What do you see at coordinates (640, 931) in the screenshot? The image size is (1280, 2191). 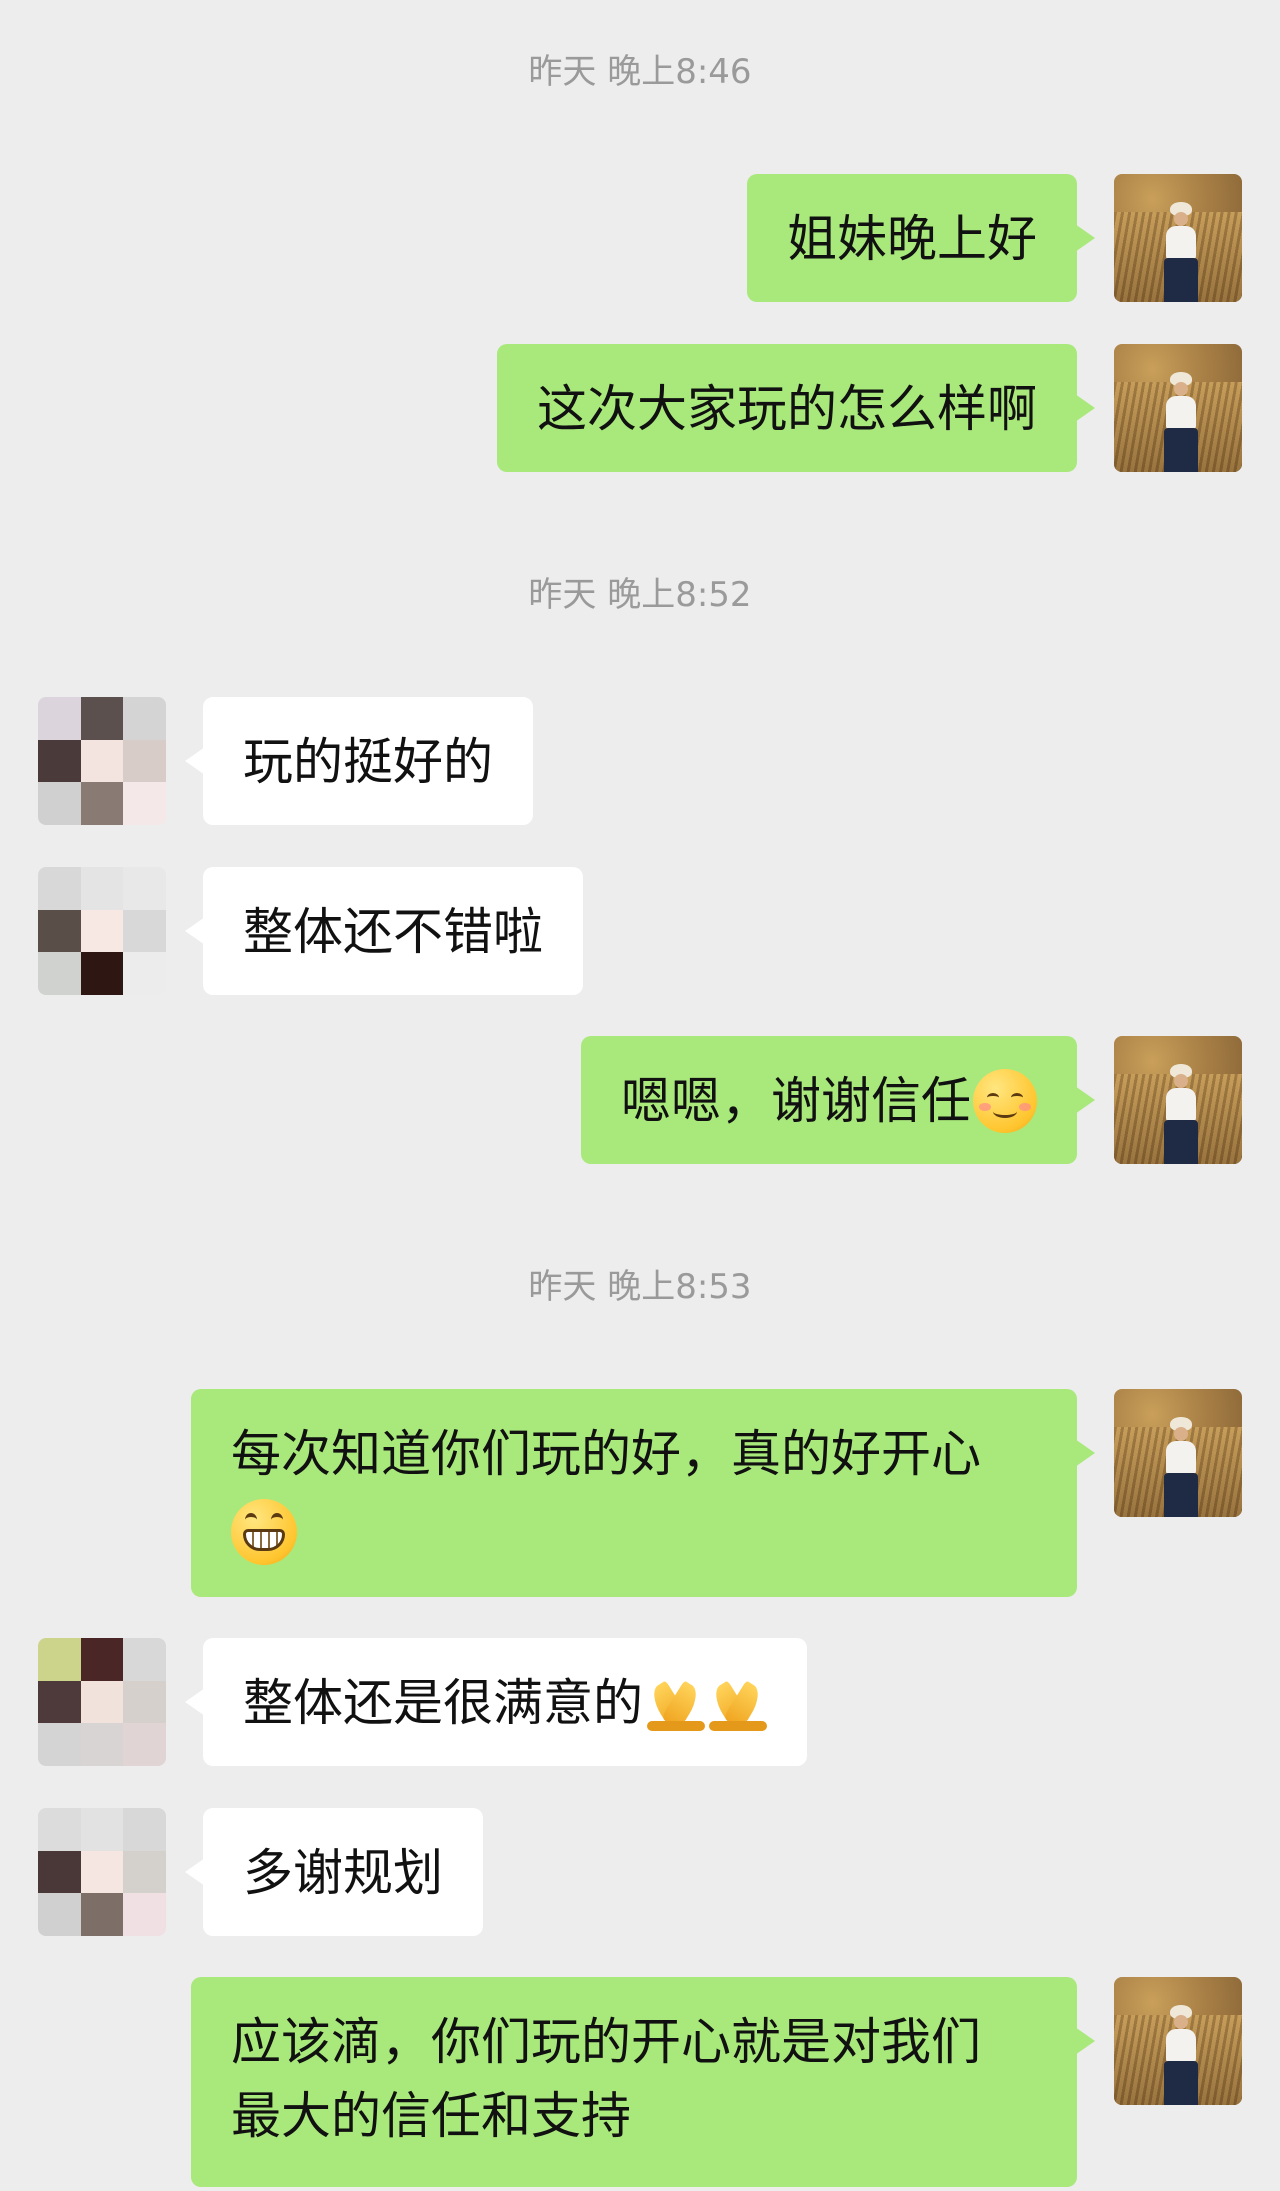 I see `message-row: 整体还不错啦` at bounding box center [640, 931].